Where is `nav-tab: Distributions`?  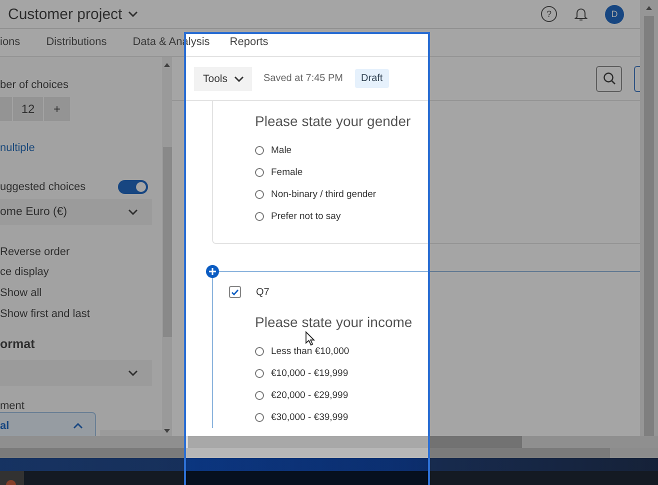 nav-tab: Distributions is located at coordinates (76, 42).